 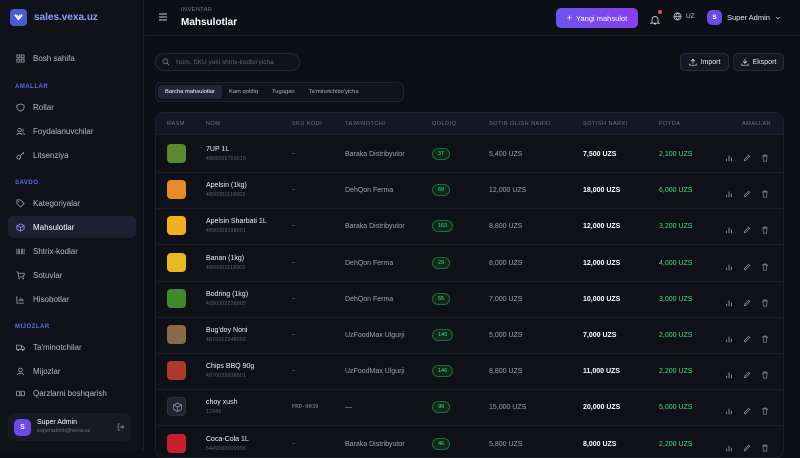 I want to click on row-actions, so click(x=747, y=264).